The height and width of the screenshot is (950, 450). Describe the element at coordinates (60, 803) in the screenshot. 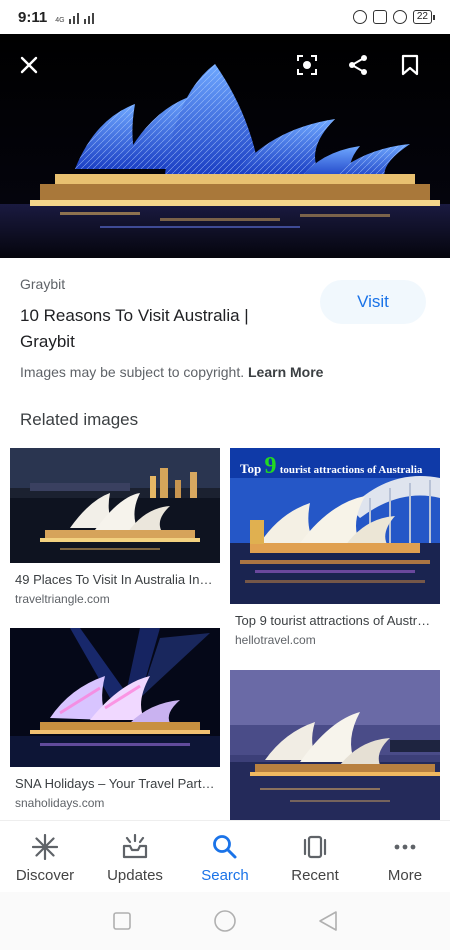

I see `related-image-domain: snaholidays.com` at that location.